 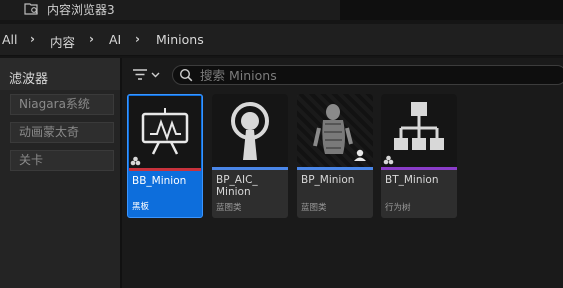 I want to click on breadcrumb: All › 内容 › AI › Minions, so click(x=281, y=40).